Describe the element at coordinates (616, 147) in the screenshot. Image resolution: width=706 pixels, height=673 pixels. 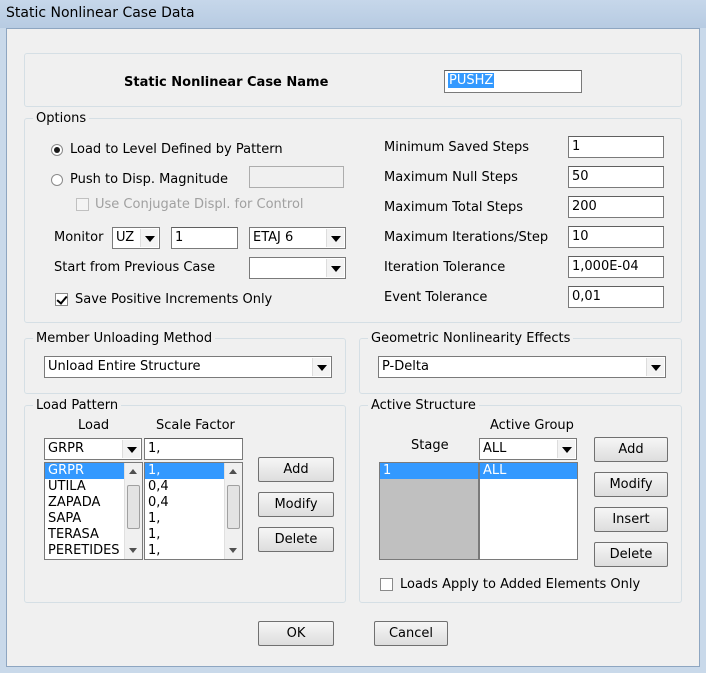
I see `min-saved-steps-input: 1` at that location.